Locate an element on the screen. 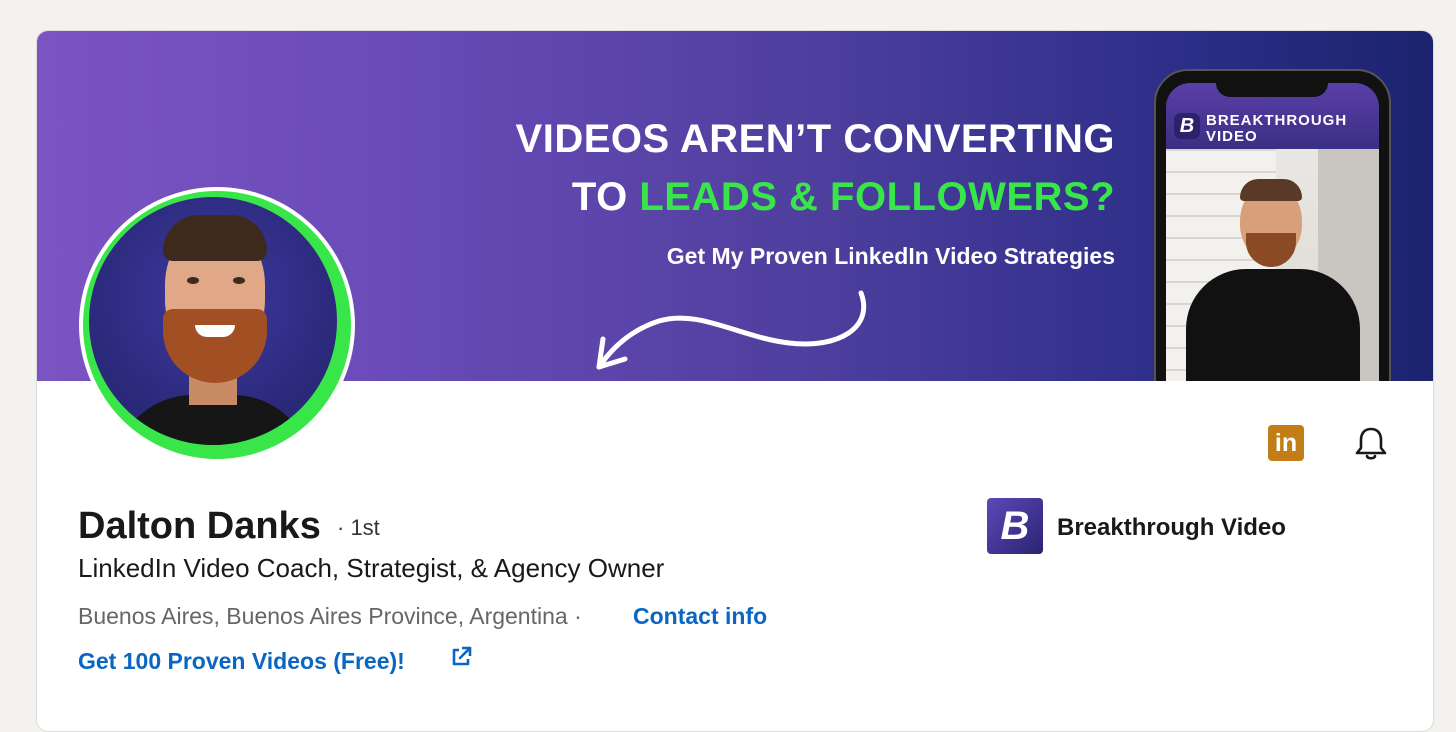 This screenshot has width=1456, height=732. phone-screen: B BREAKTHROUGH VIDEO is located at coordinates (1272, 232).